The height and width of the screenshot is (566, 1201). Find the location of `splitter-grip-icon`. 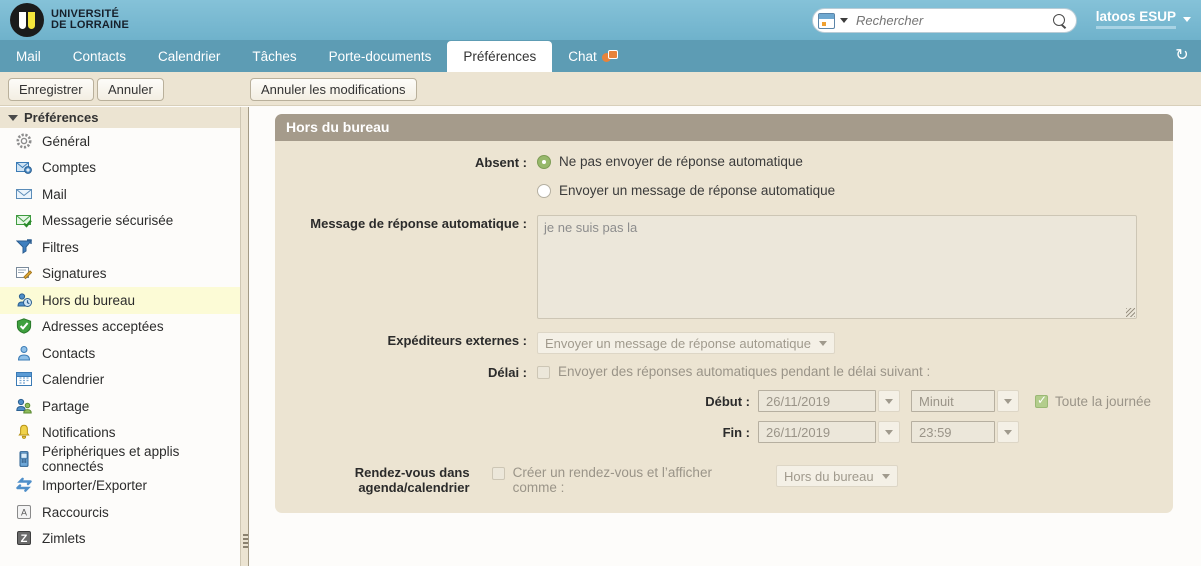

splitter-grip-icon is located at coordinates (245, 542).